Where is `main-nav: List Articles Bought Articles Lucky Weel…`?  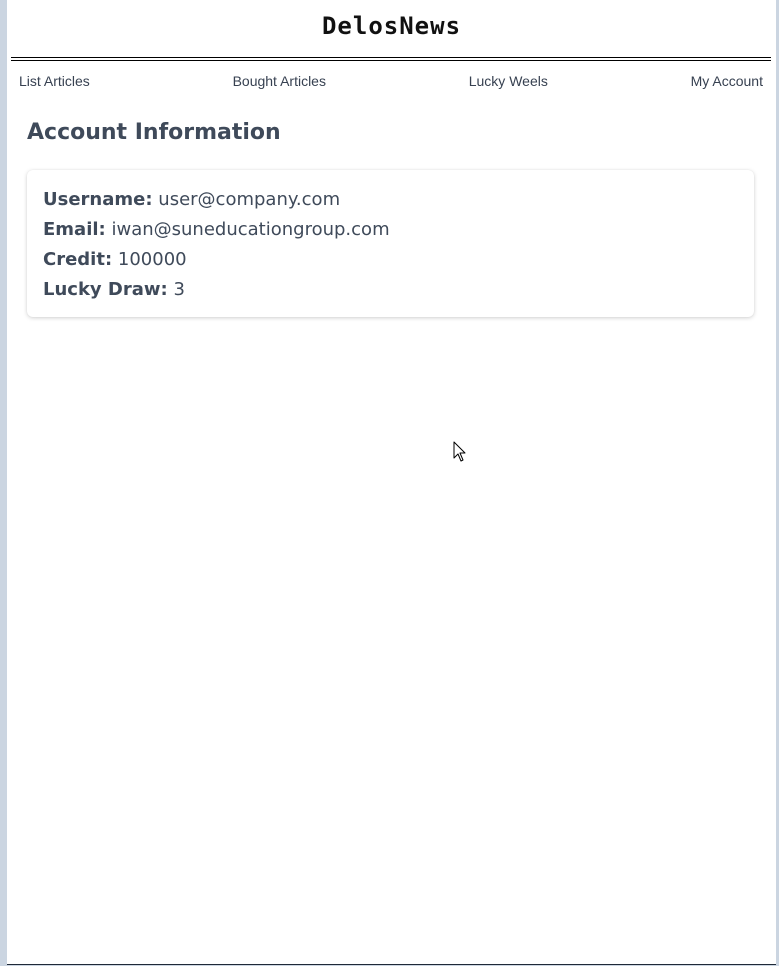 main-nav: List Articles Bought Articles Lucky Weel… is located at coordinates (391, 81).